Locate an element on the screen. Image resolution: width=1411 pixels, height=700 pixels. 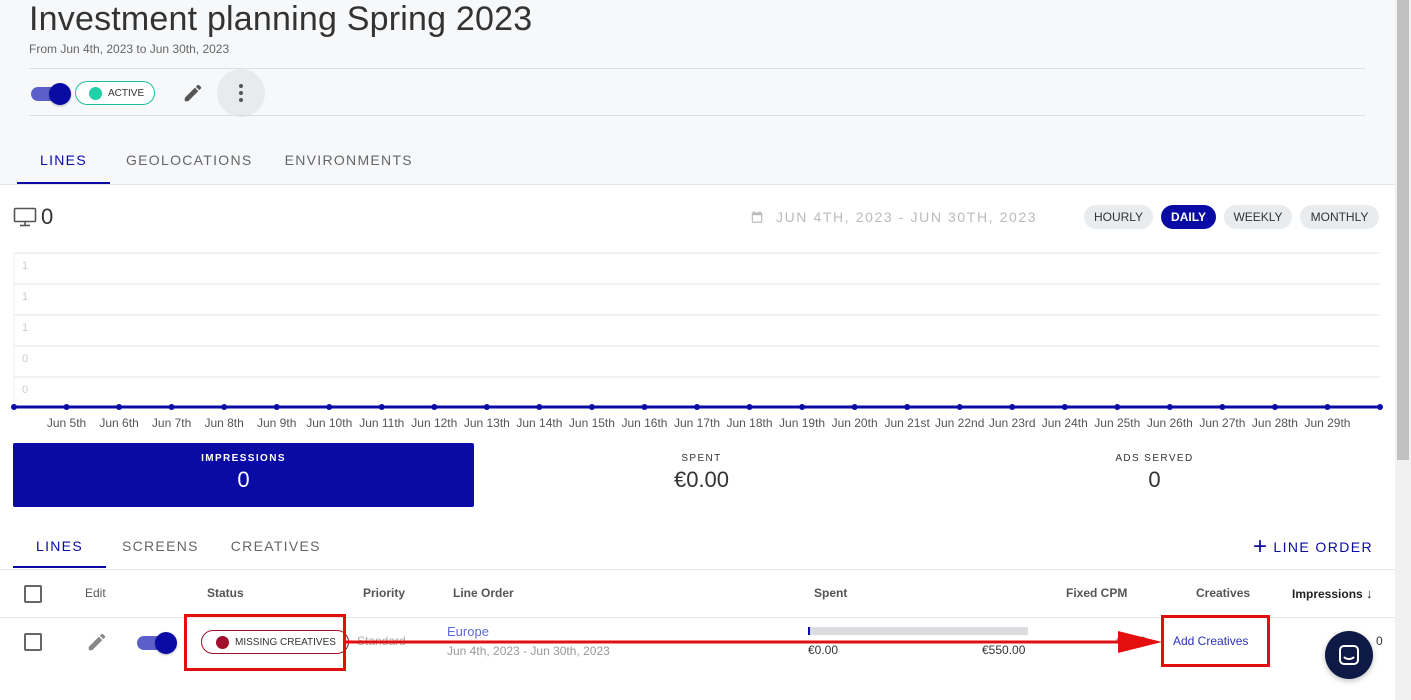
kpi-impressions: IMPRESSIONS 0 is located at coordinates (243, 475).